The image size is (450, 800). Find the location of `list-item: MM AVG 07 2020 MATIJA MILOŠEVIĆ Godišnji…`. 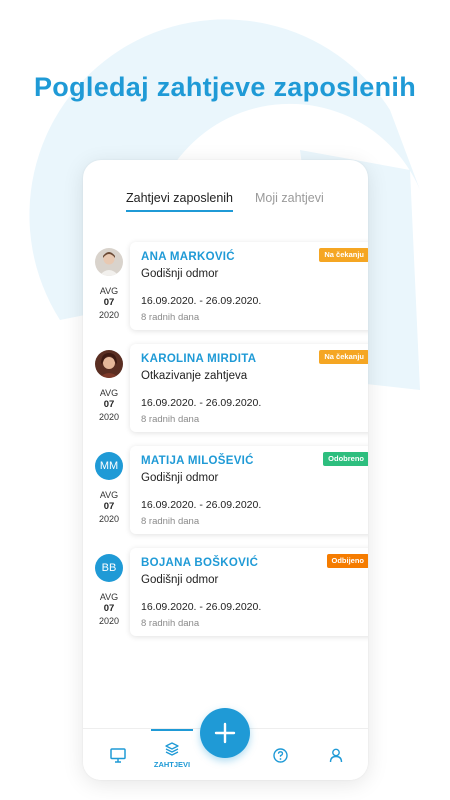

list-item: MM AVG 07 2020 MATIJA MILOŠEVIĆ Godišnji… is located at coordinates (225, 497).